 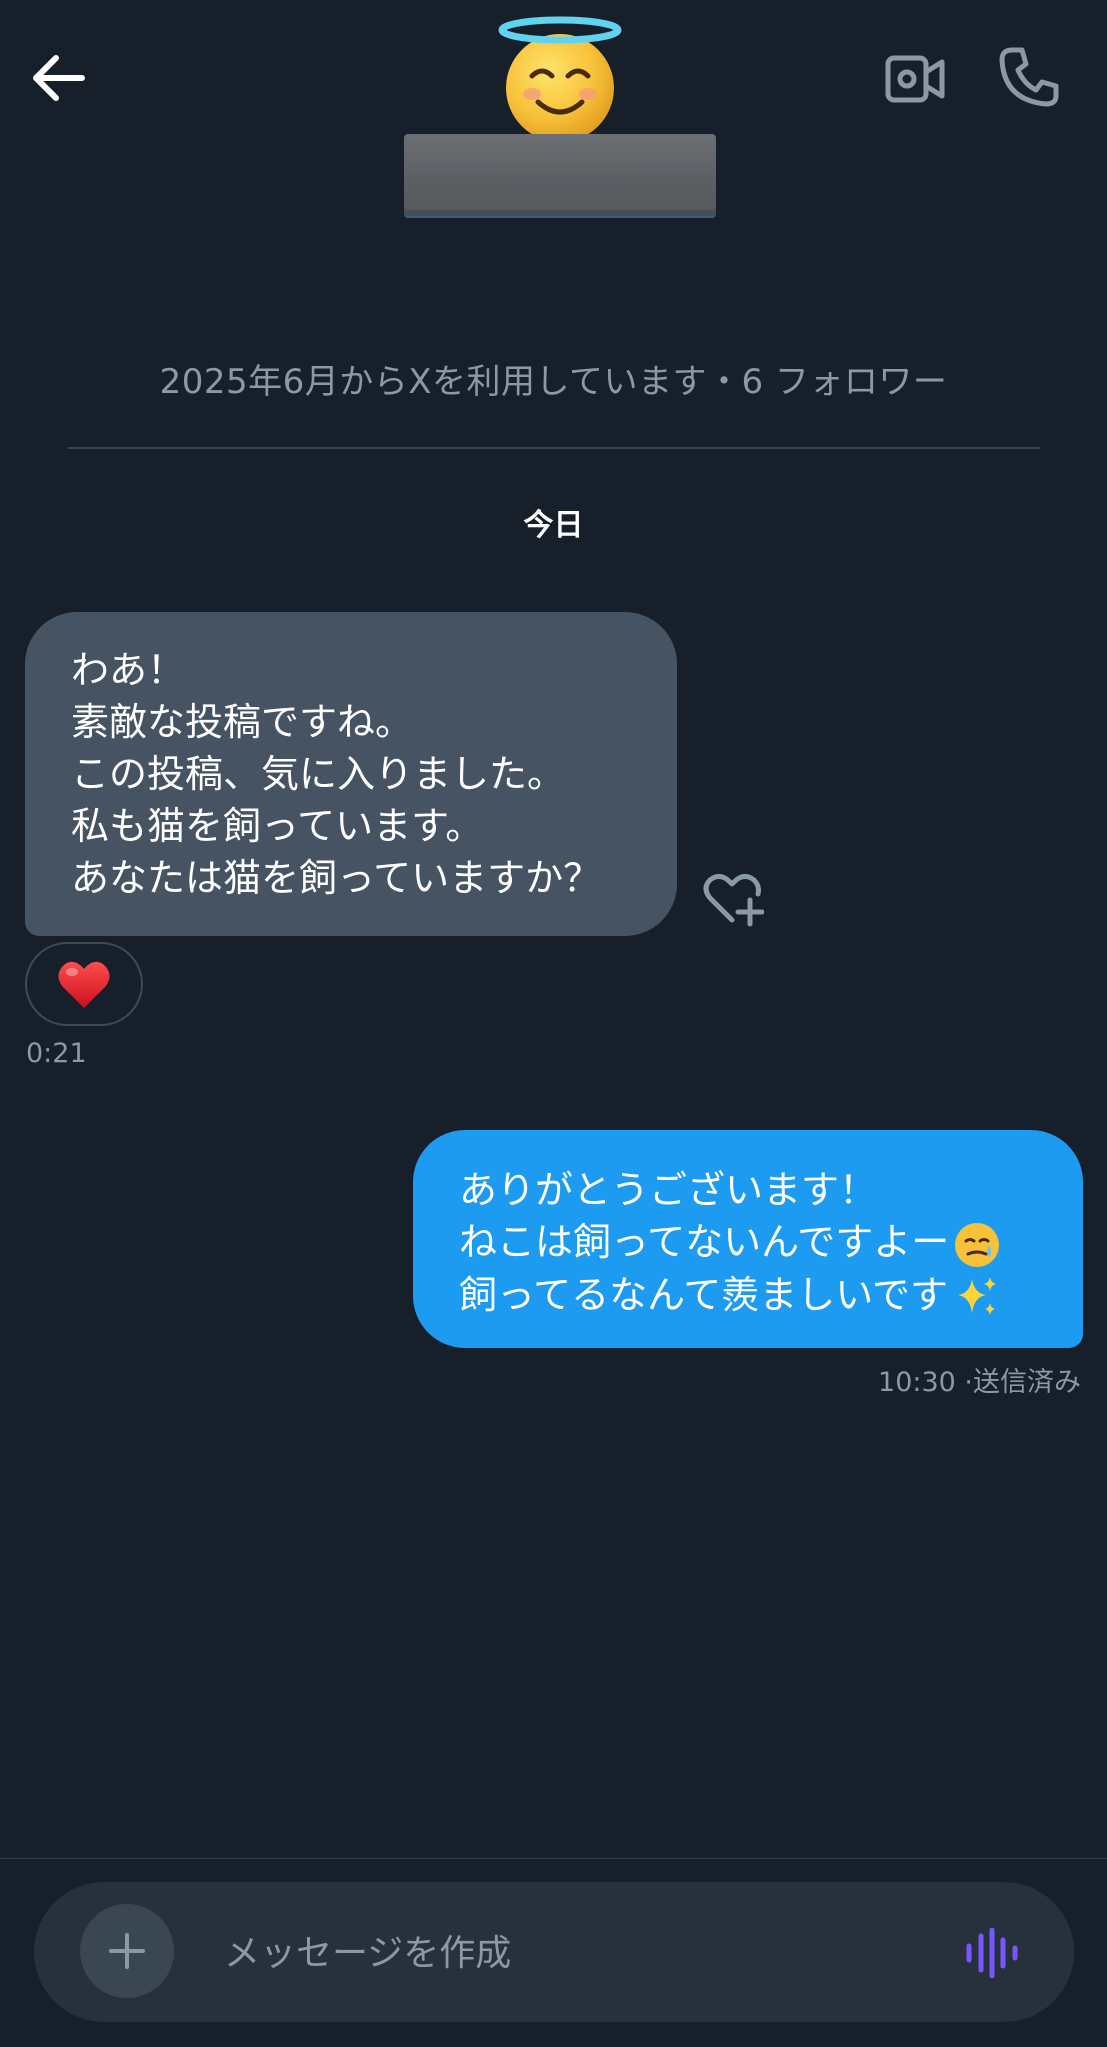 I want to click on sent-message-bubble: ありがとうございます！ ねこは飼ってないんですよー 飼ってるなんて羨ましいです, so click(x=748, y=1239).